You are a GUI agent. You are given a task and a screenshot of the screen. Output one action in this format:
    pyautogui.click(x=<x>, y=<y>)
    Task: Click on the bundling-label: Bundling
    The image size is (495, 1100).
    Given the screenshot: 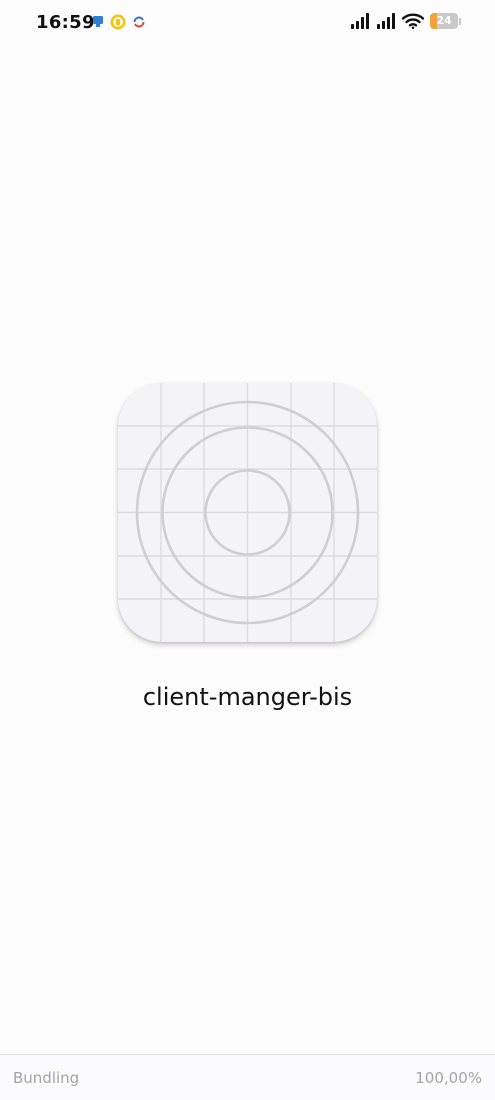 What is the action you would take?
    pyautogui.click(x=46, y=1078)
    